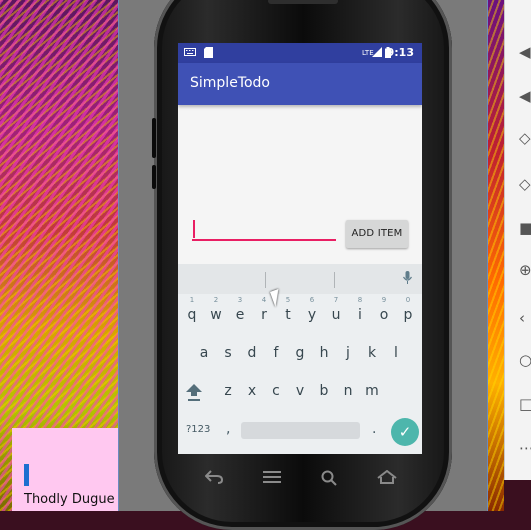 The width and height of the screenshot is (531, 530). I want to click on key-d: d, so click(252, 353).